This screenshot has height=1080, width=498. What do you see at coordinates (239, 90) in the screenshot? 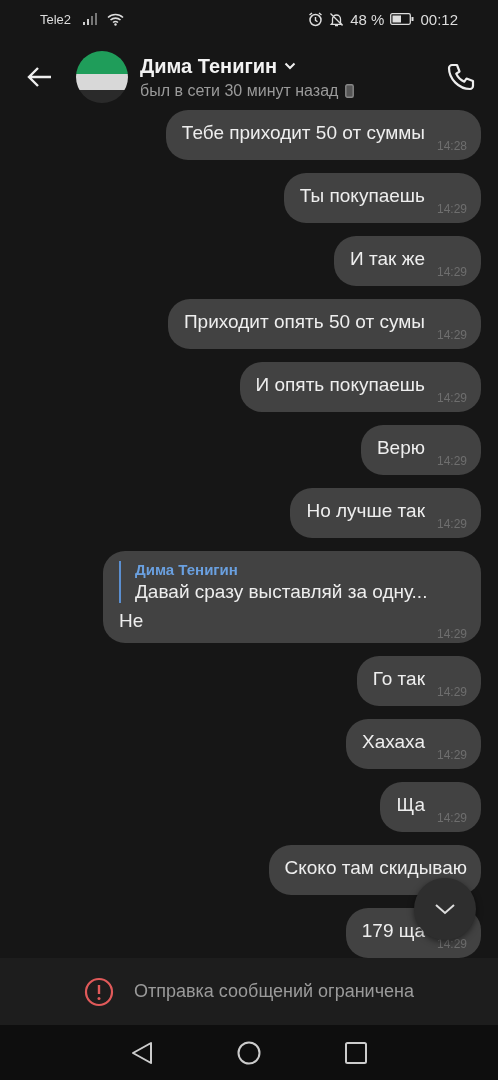
I see `last-seen-status: был в сети 30 минут назад` at bounding box center [239, 90].